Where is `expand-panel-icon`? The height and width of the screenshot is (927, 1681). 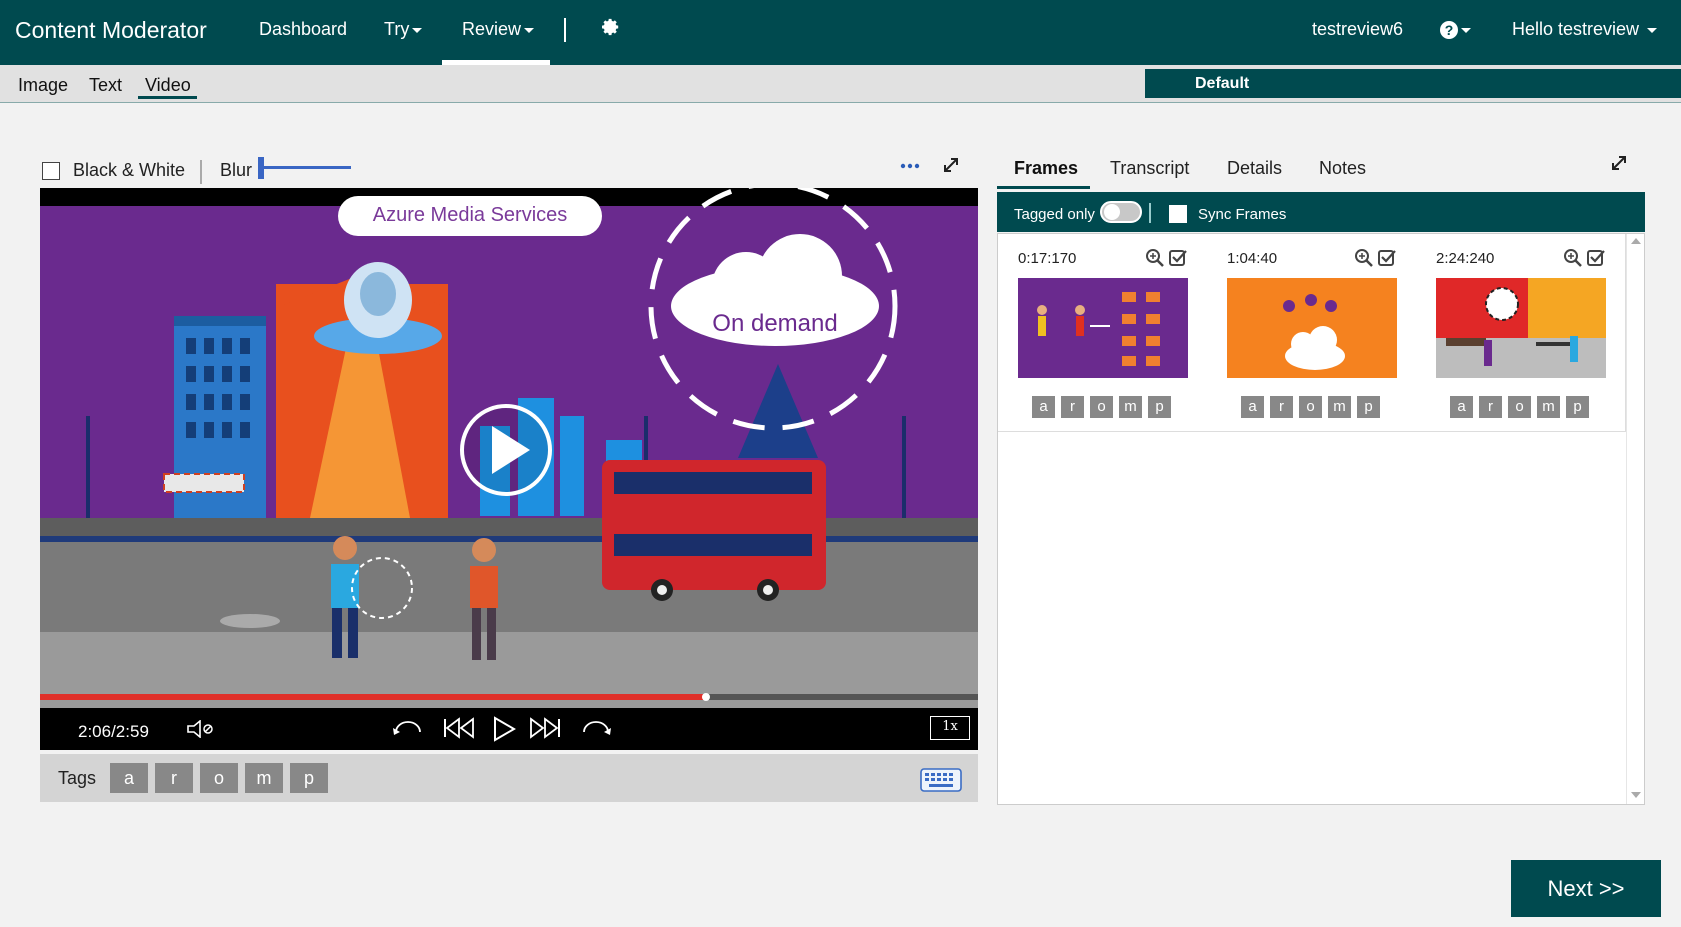 expand-panel-icon is located at coordinates (1619, 165).